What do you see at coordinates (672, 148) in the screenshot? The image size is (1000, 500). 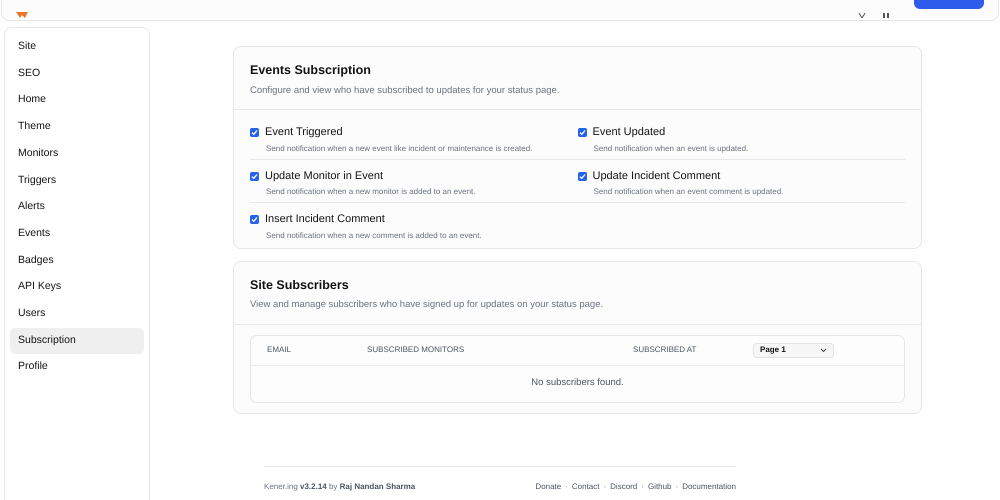 I see `option-hint: Send notification when an event is updated.` at bounding box center [672, 148].